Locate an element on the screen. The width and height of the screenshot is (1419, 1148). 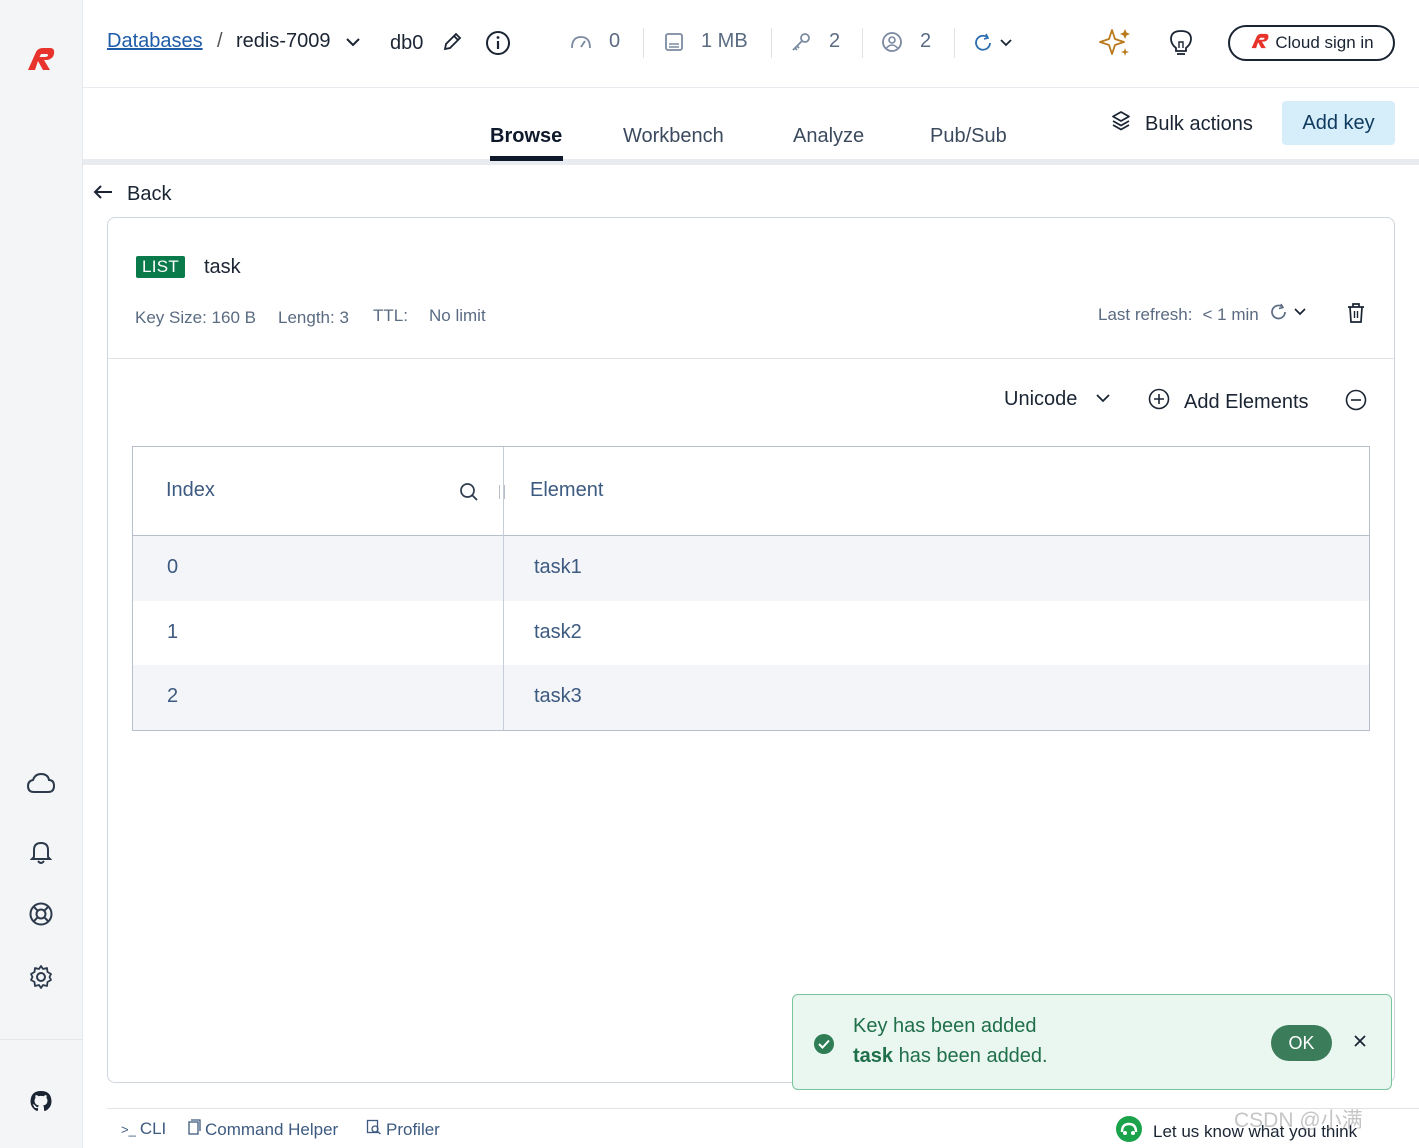
table-row: 2 task3 is located at coordinates (751, 697).